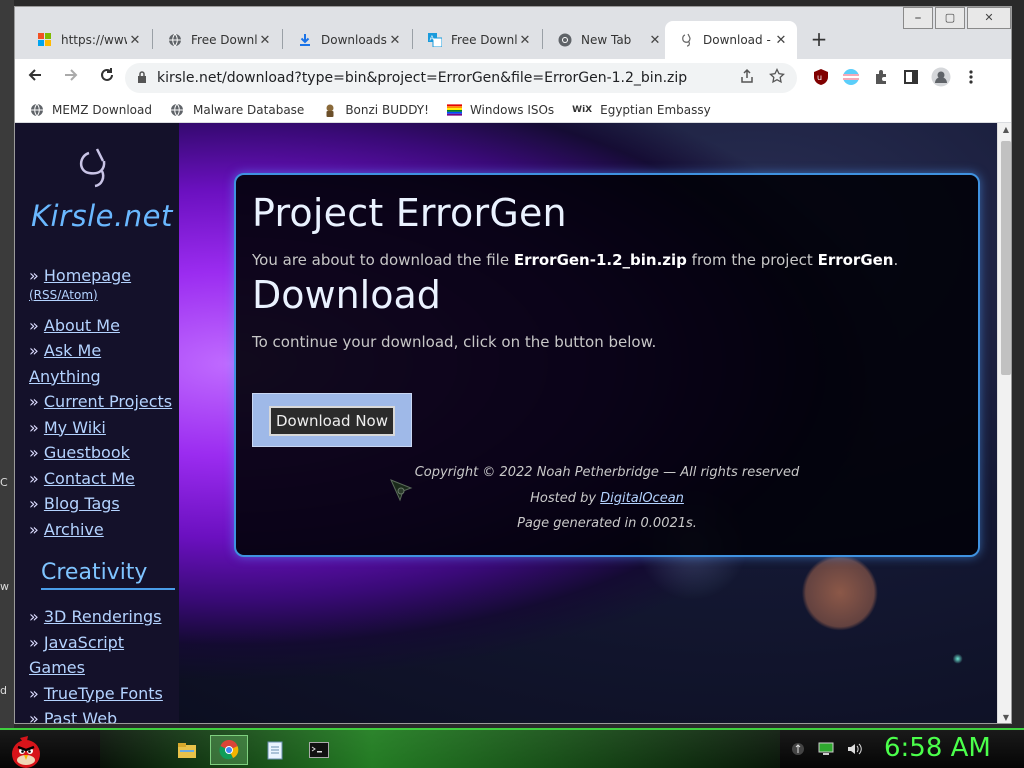 The image size is (1024, 768). Describe the element at coordinates (347, 40) in the screenshot. I see `tab-3: Downloads ✕` at that location.